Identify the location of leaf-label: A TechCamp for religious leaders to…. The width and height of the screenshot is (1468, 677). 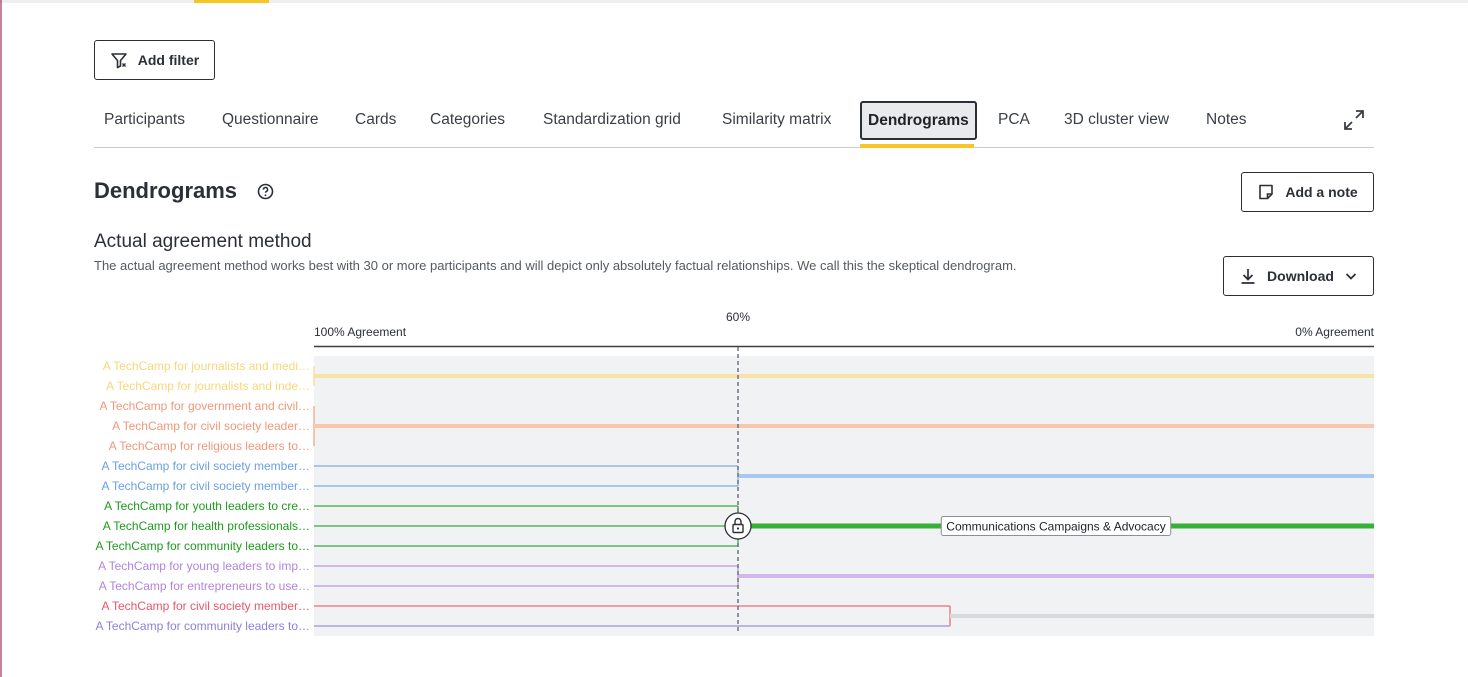
(190, 446).